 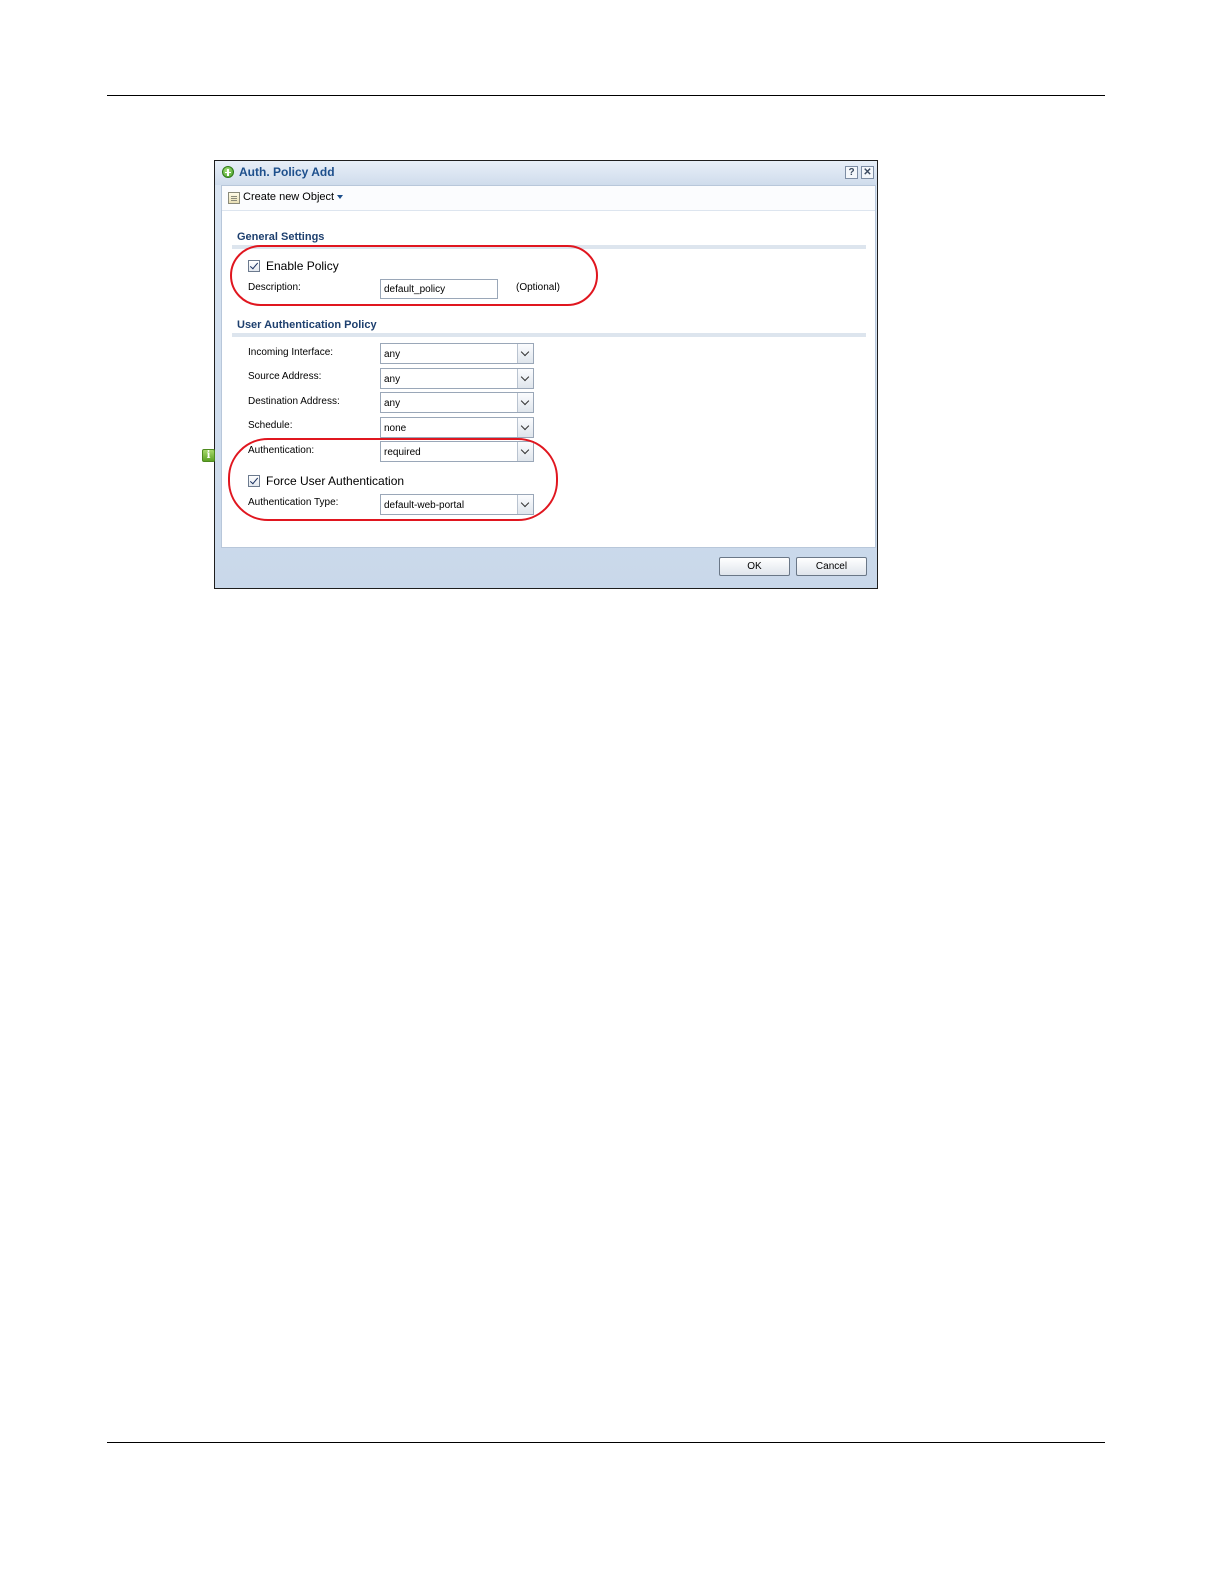 I want to click on destination-address-label: Destination Address:, so click(x=294, y=401).